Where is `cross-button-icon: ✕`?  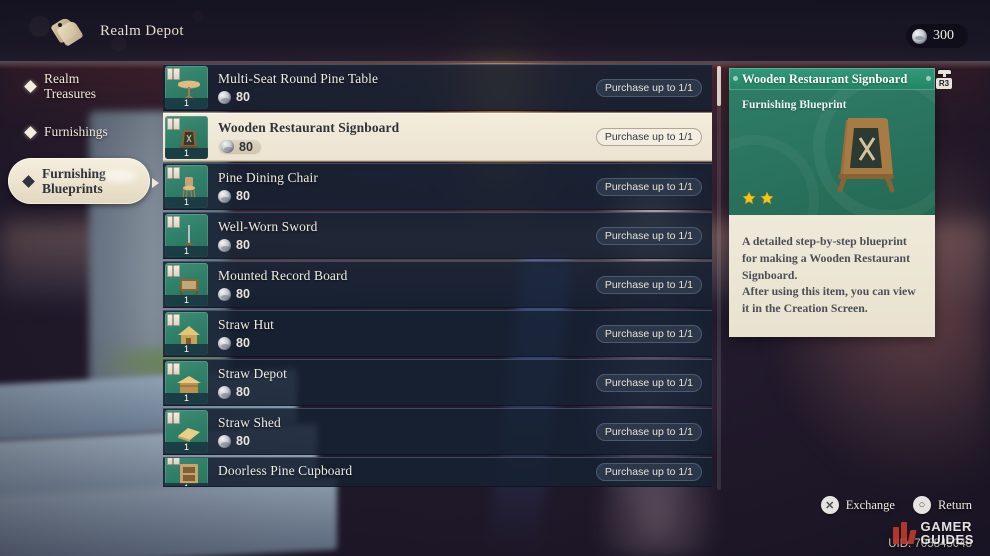 cross-button-icon: ✕ is located at coordinates (829, 505).